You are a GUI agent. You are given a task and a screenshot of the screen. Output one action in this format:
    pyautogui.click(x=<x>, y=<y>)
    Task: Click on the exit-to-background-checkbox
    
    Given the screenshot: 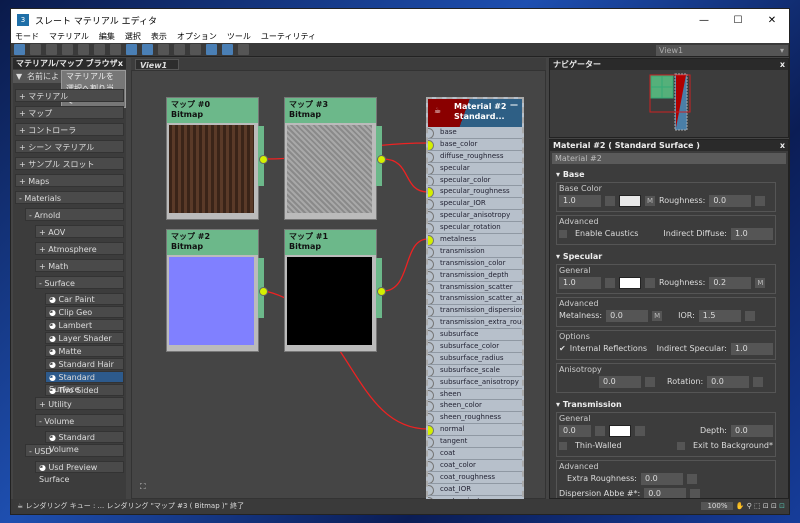 What is the action you would take?
    pyautogui.click(x=681, y=445)
    